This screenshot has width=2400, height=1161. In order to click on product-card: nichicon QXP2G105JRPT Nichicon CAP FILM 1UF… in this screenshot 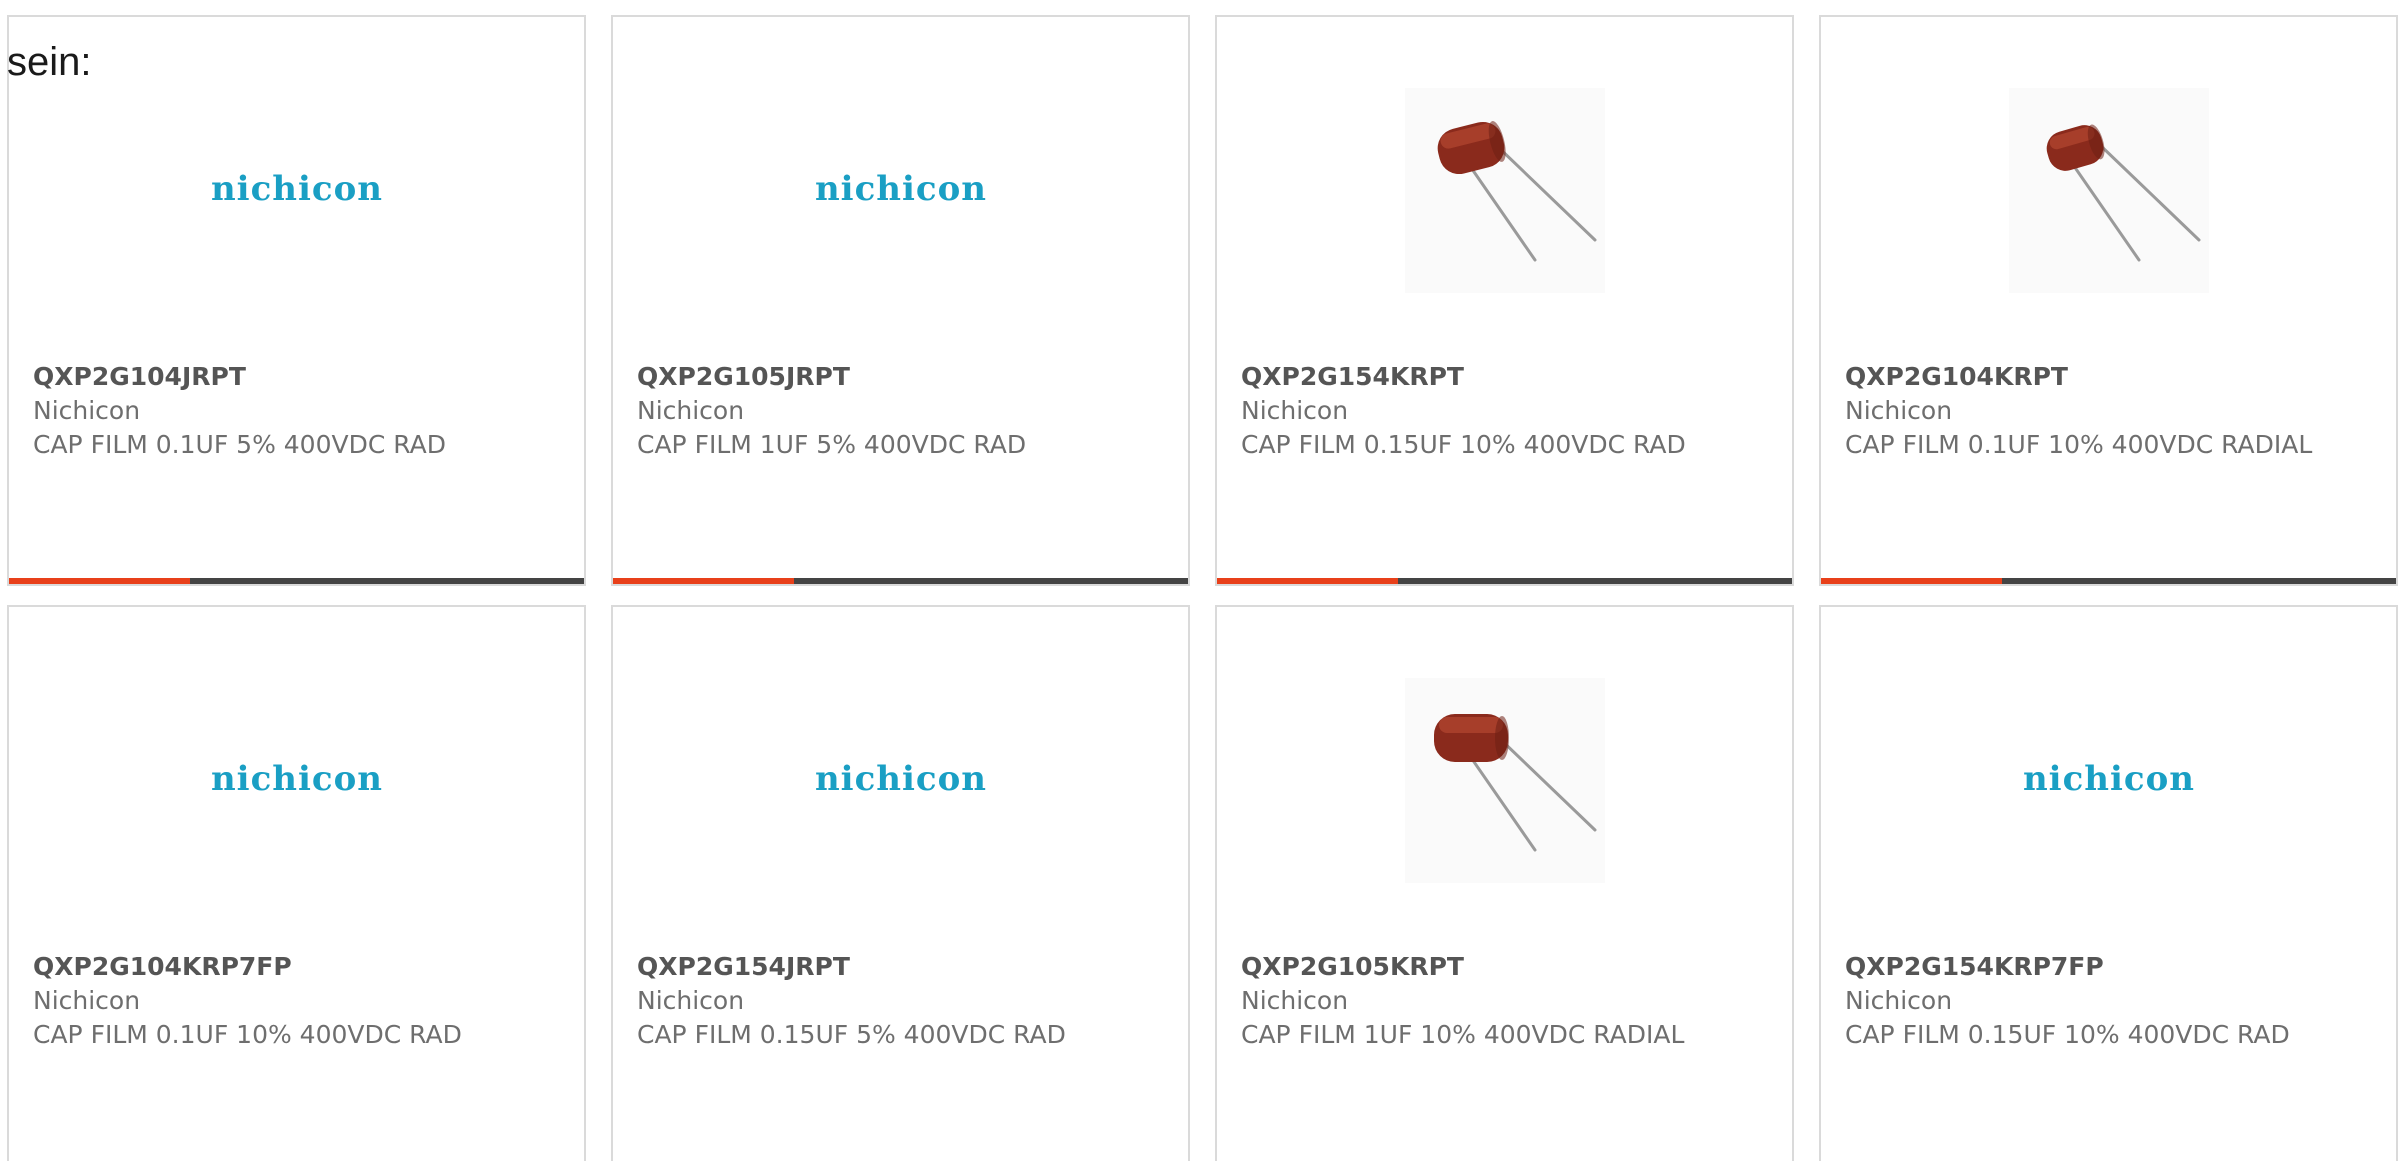, I will do `click(900, 300)`.